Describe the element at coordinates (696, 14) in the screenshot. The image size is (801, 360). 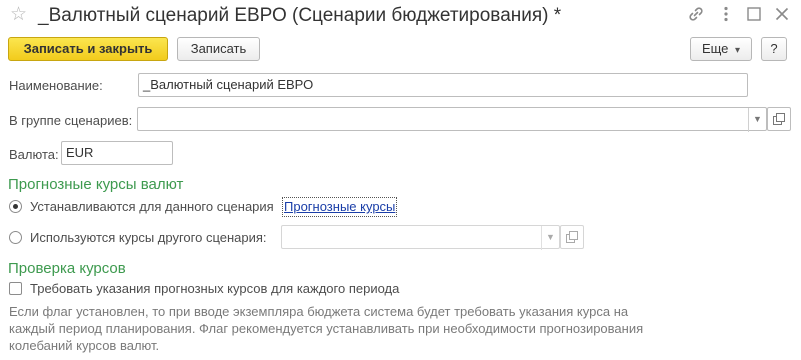
I see `link-icon` at that location.